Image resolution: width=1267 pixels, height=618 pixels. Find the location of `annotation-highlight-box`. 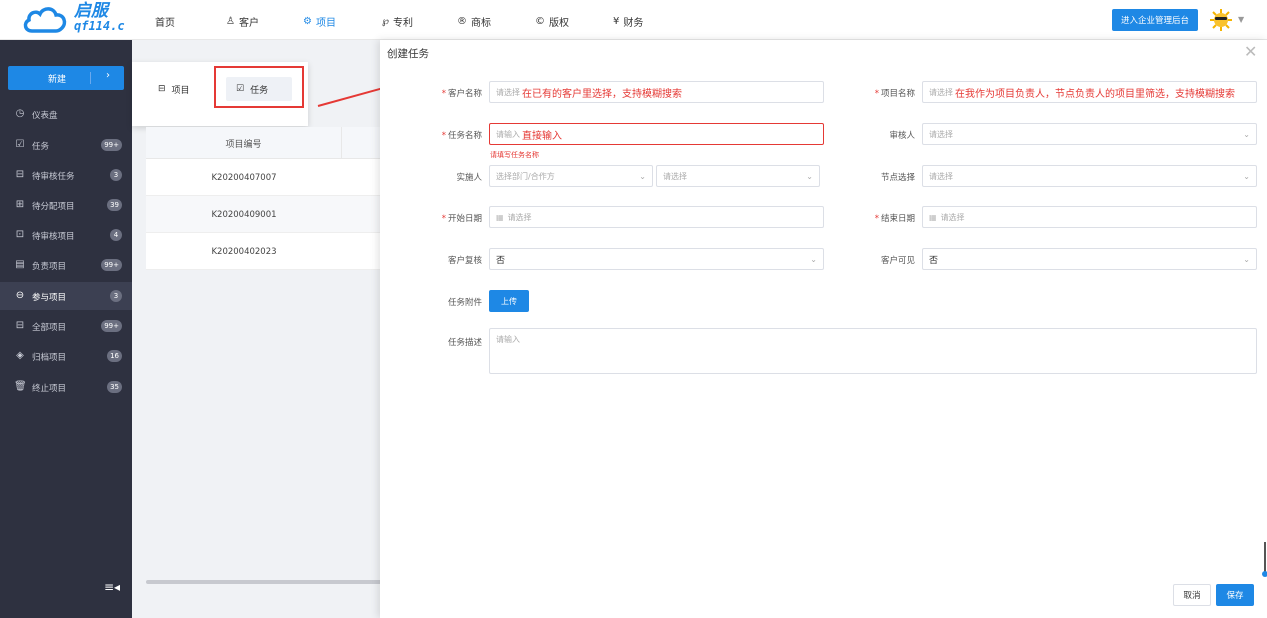

annotation-highlight-box is located at coordinates (259, 87).